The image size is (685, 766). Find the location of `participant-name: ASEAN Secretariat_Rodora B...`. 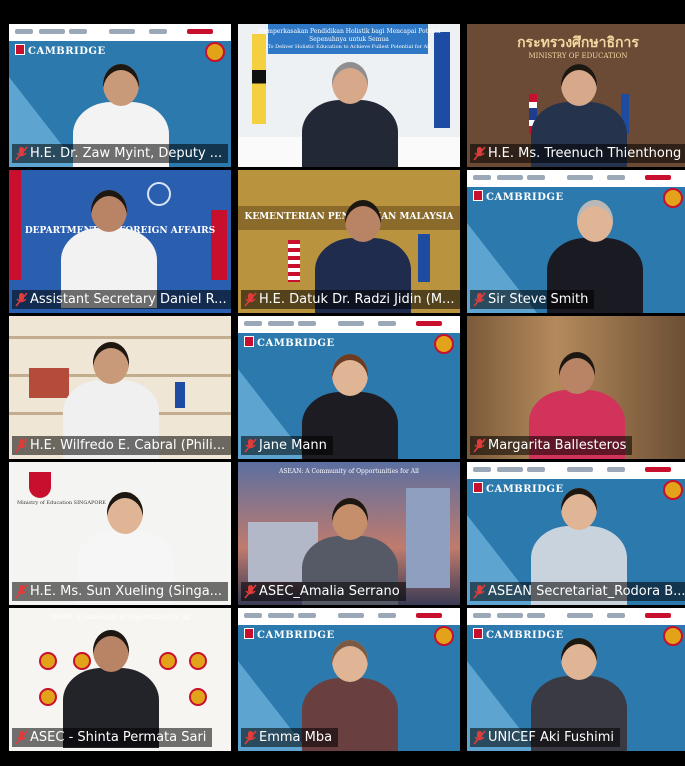

participant-name: ASEAN Secretariat_Rodora B... is located at coordinates (586, 591).